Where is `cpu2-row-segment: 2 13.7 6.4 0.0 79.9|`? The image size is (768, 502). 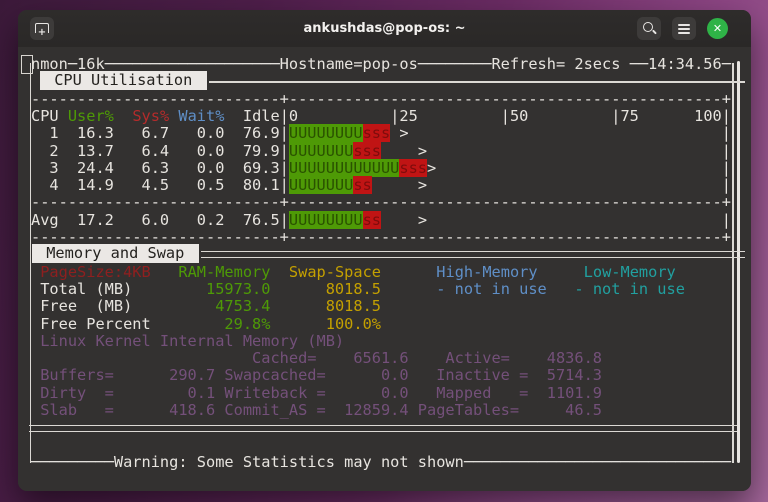
cpu2-row-segment: 2 13.7 6.4 0.0 79.9| is located at coordinates (160, 150).